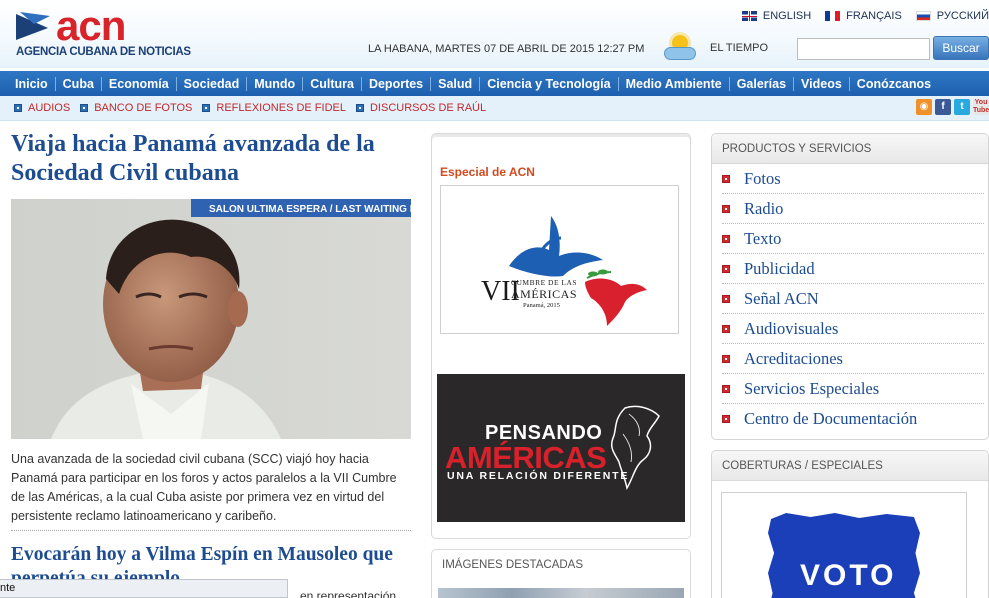 The image size is (989, 598). I want to click on lang-label: ENGLISH, so click(787, 16).